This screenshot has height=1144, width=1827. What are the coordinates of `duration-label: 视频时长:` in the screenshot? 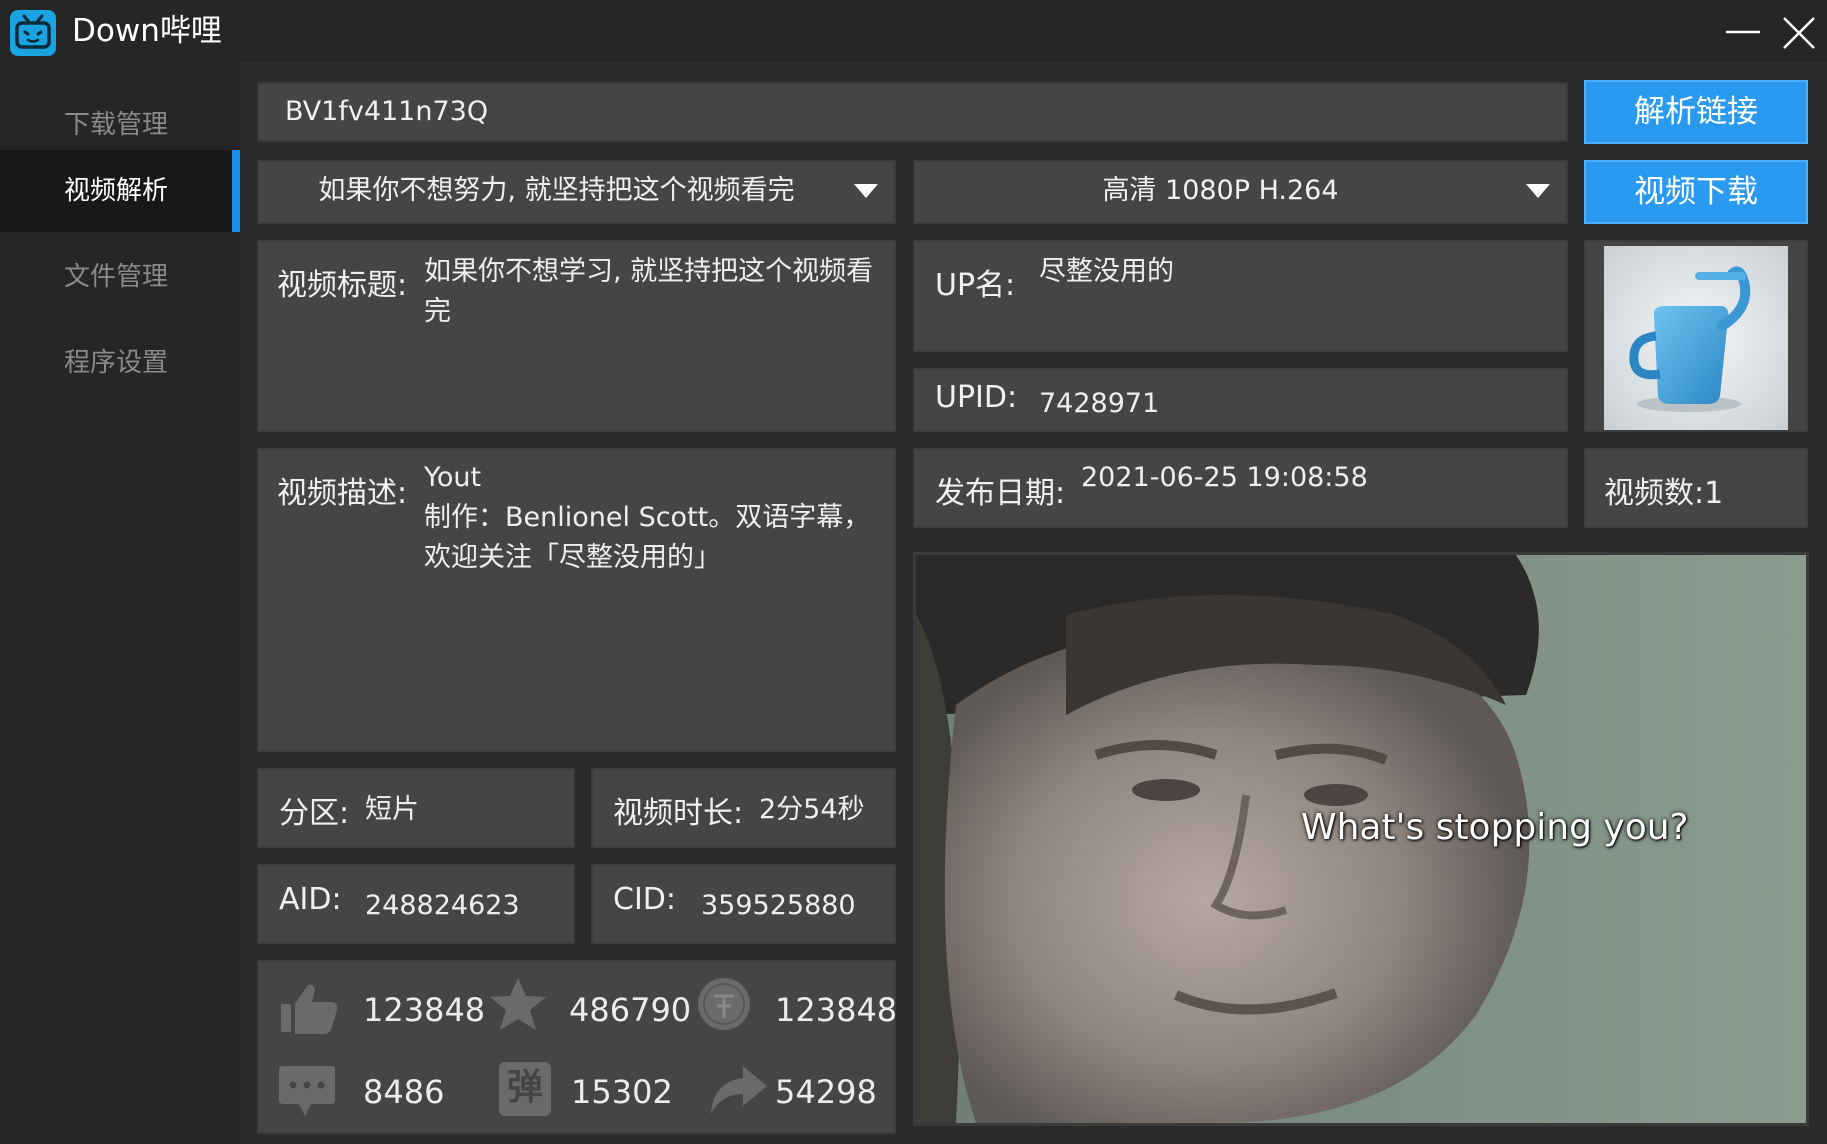 It's located at (678, 813).